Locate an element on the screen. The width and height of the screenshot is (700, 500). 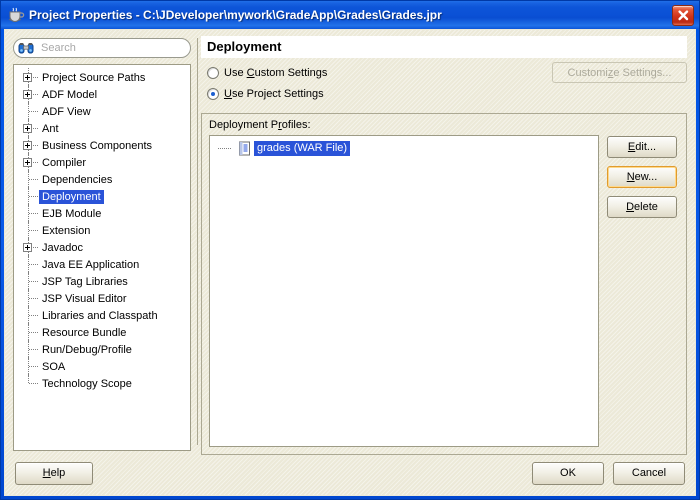
sidebar-item-label: SOA is located at coordinates (54, 366).